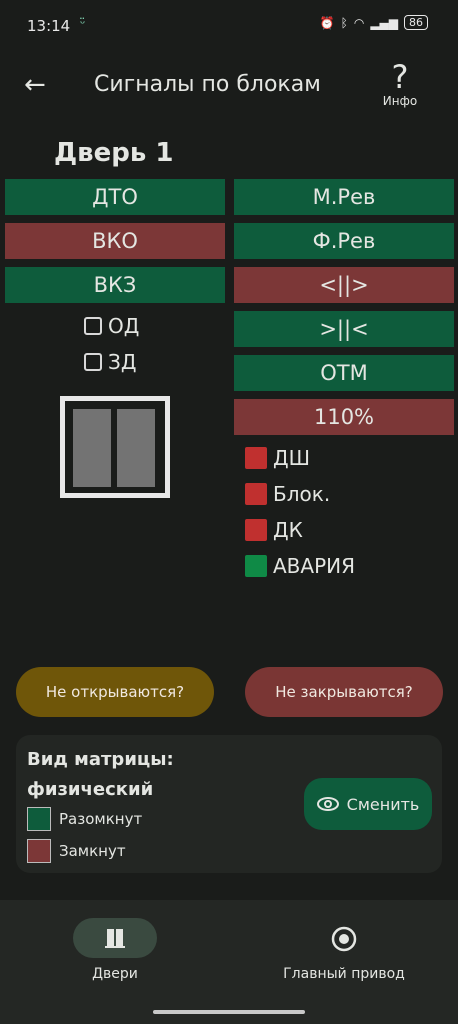  I want to click on door-icon, so click(115, 447).